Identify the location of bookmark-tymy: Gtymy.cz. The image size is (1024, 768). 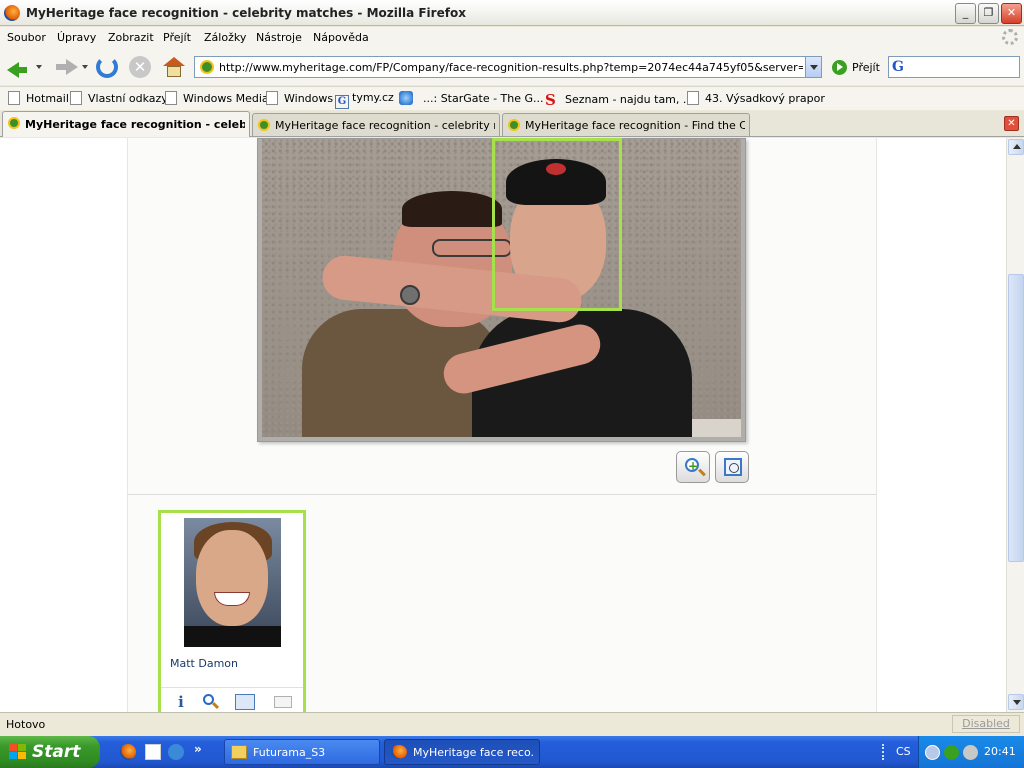
(364, 100).